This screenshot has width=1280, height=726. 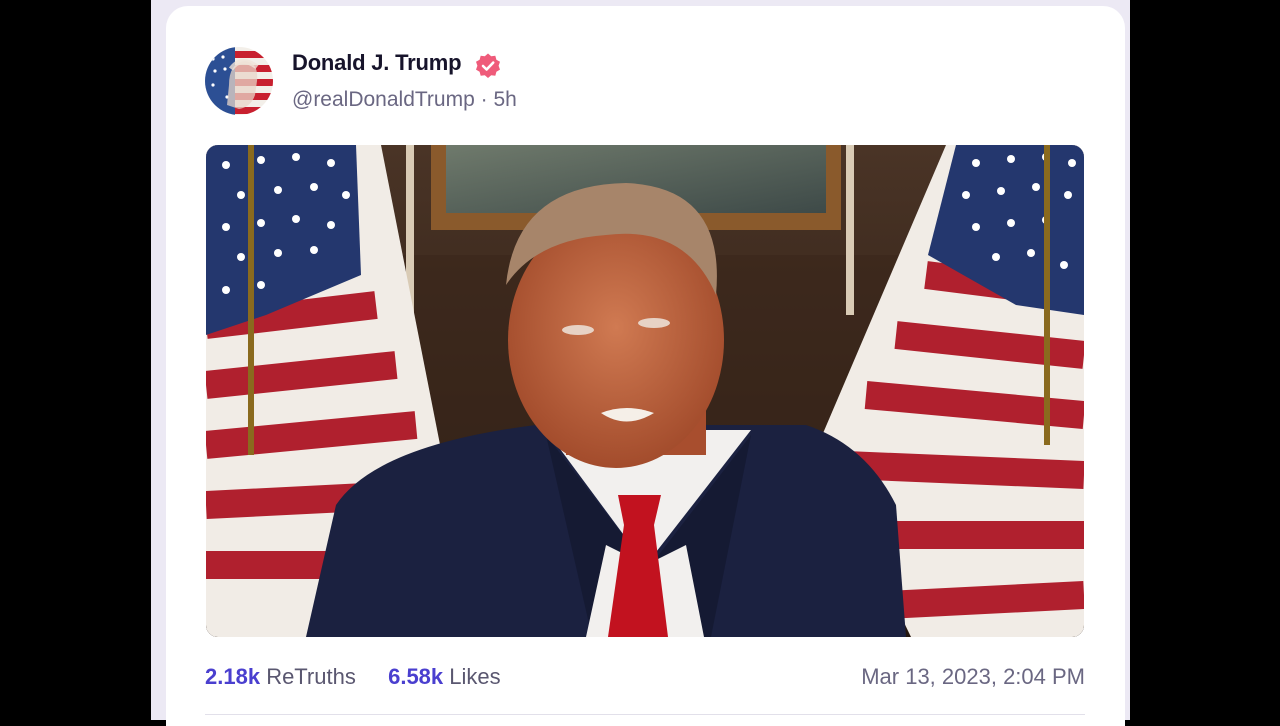 I want to click on verified-badge-icon, so click(x=488, y=65).